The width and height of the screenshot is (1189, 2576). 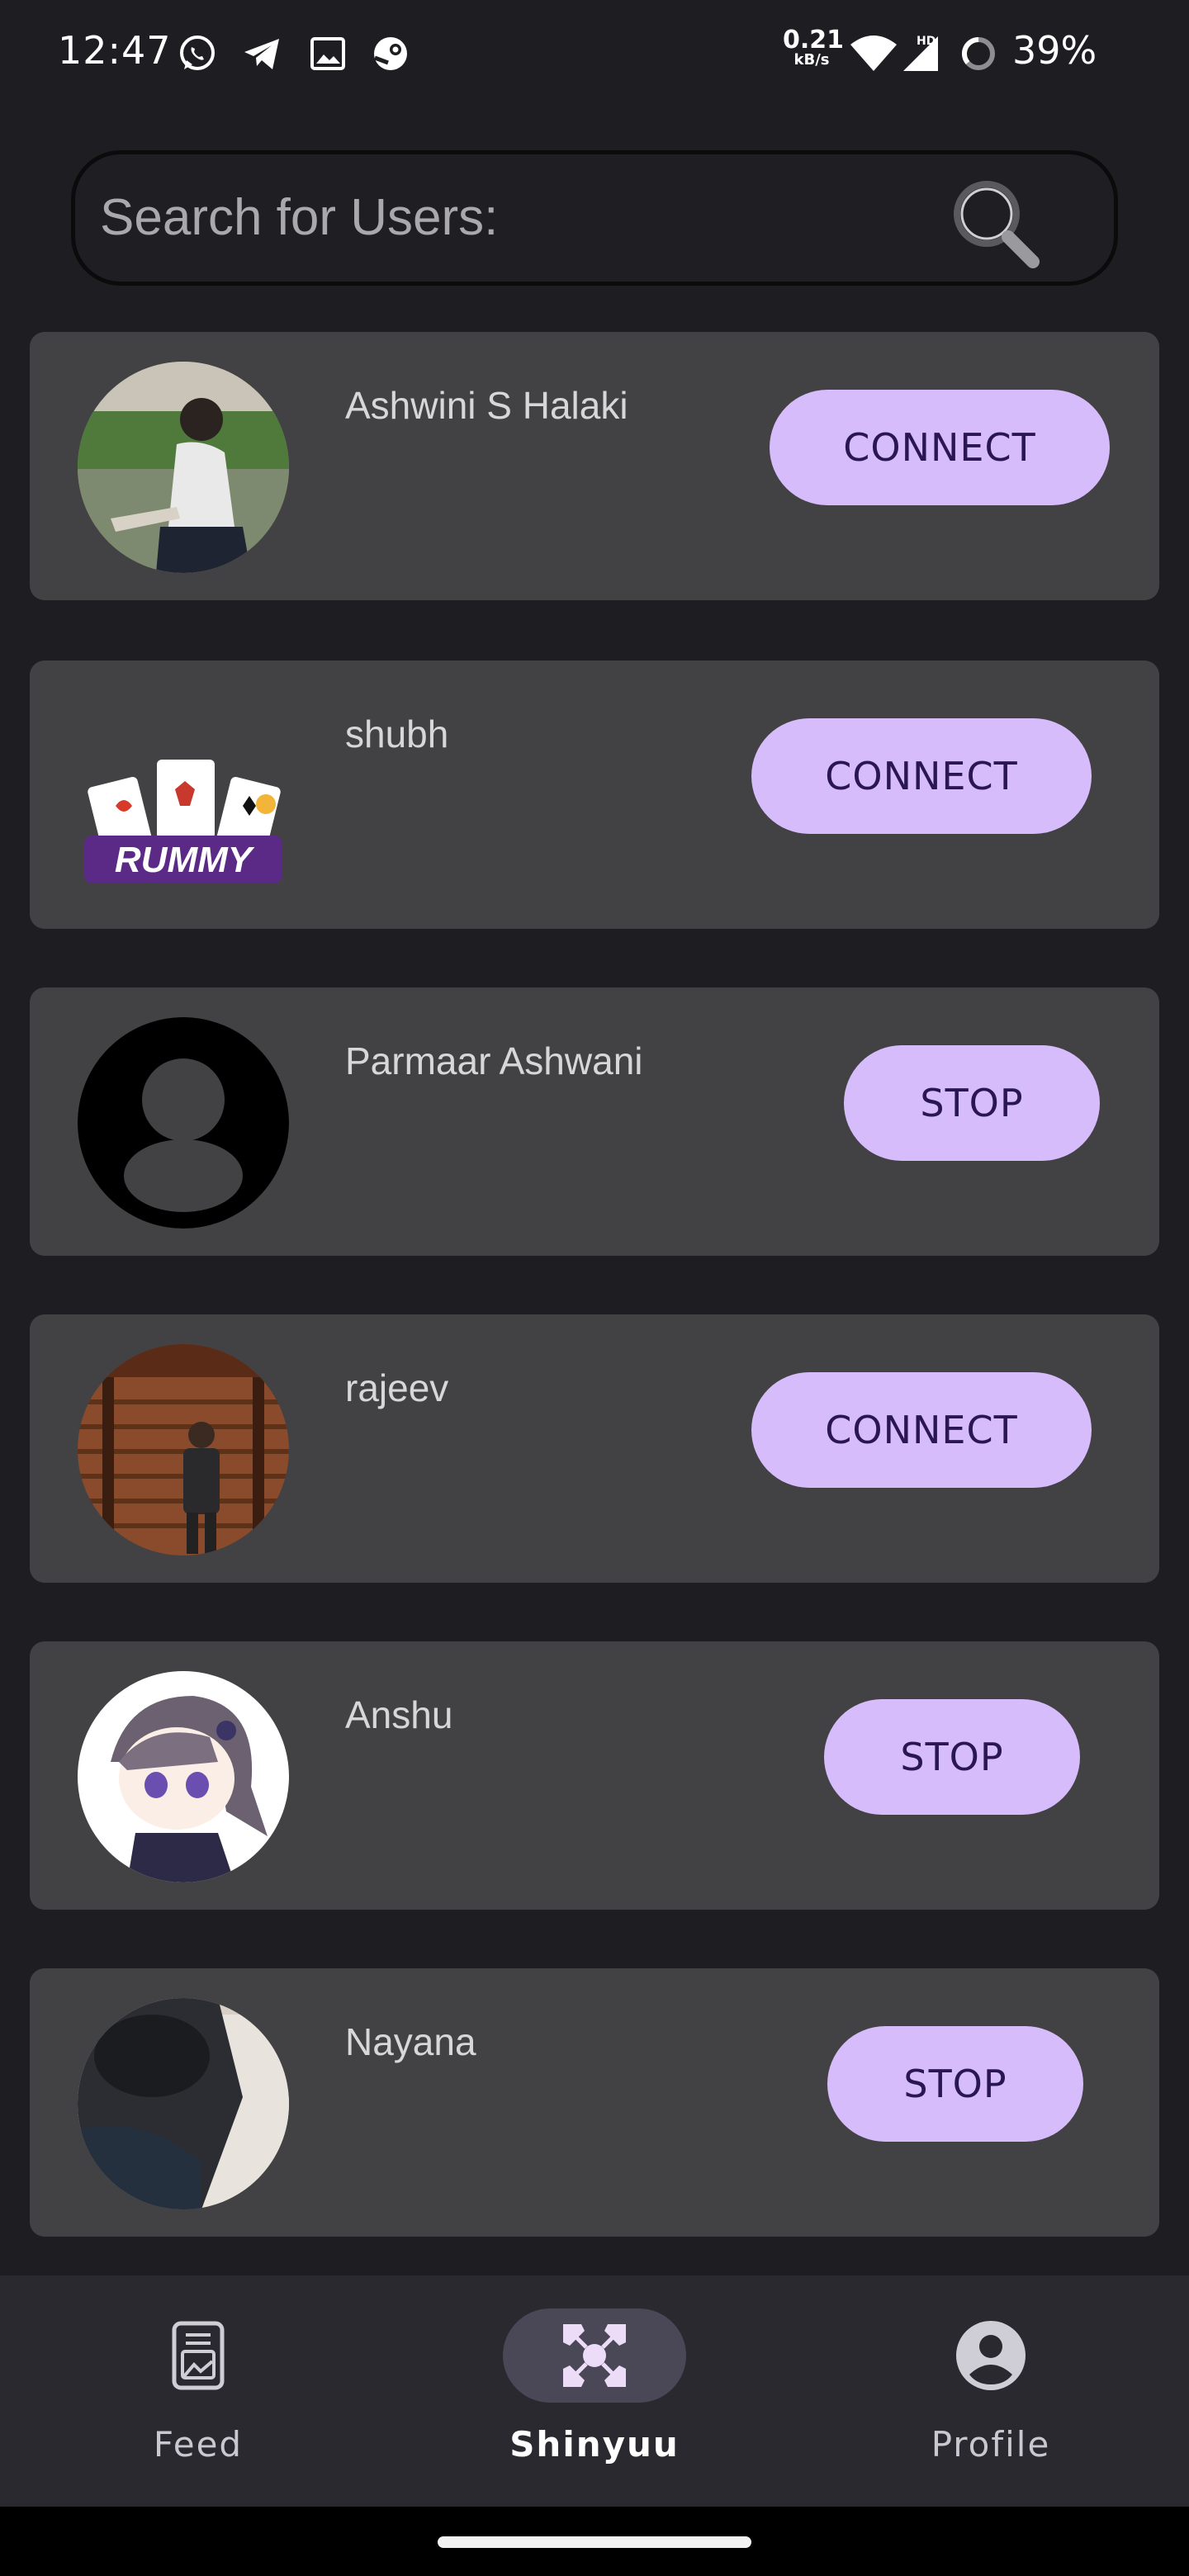 I want to click on status-bar: 12:47 0.21 kB/s HD 39%, so click(x=594, y=49).